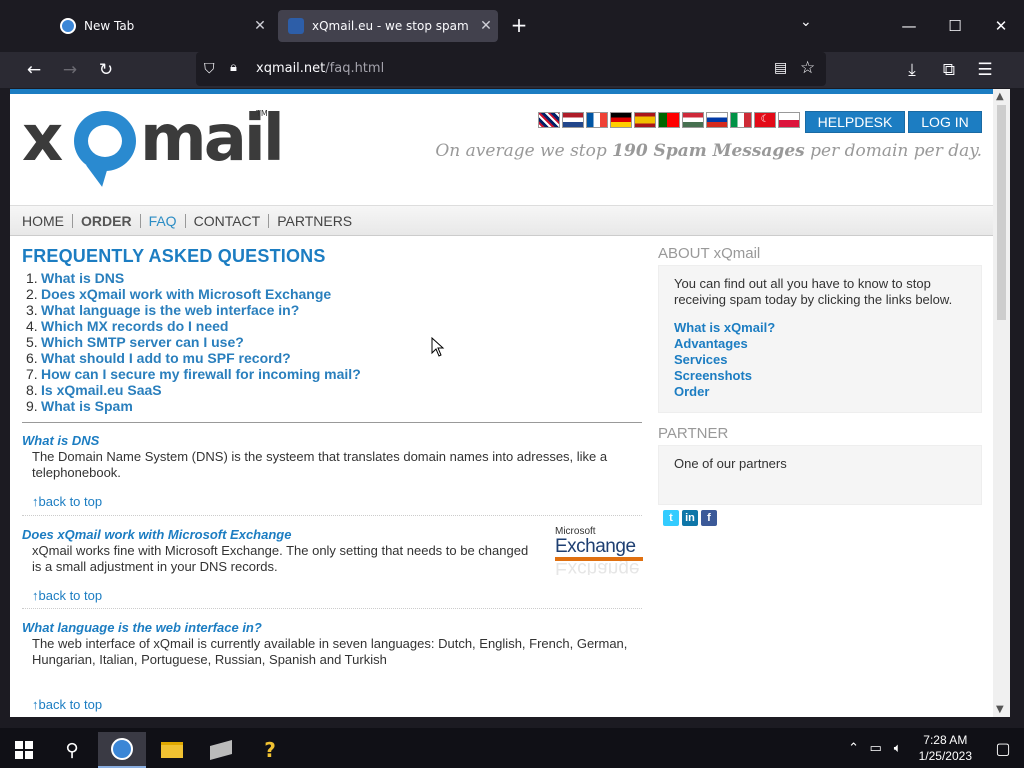  Describe the element at coordinates (1003, 748) in the screenshot. I see `notifications-icon: ▢` at that location.